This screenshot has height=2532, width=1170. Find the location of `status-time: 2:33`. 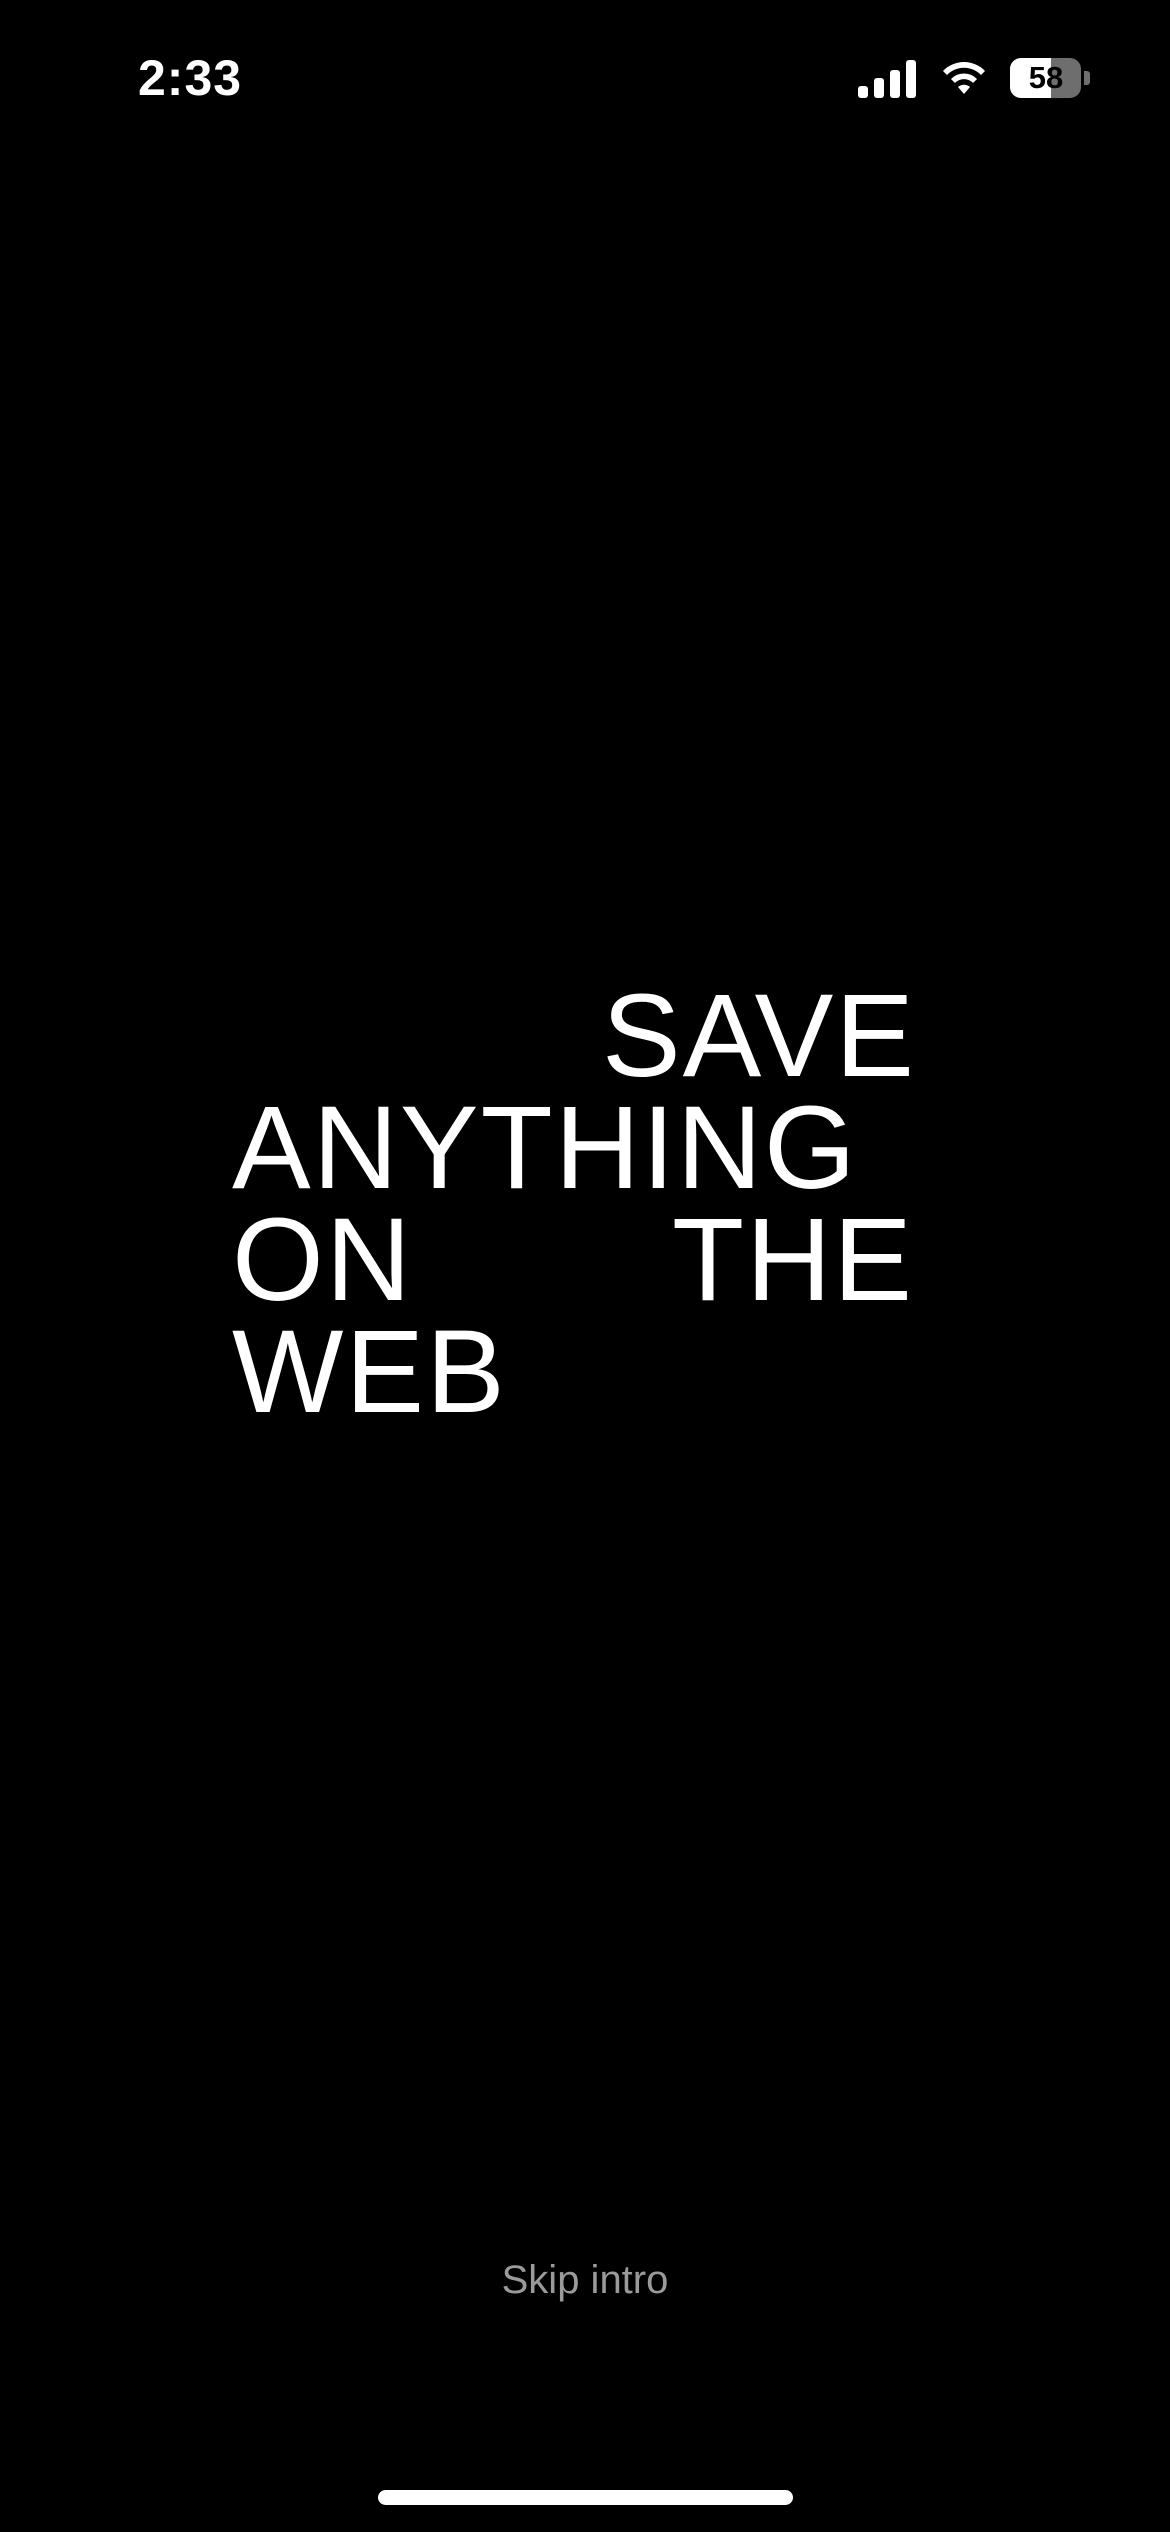

status-time: 2:33 is located at coordinates (190, 78).